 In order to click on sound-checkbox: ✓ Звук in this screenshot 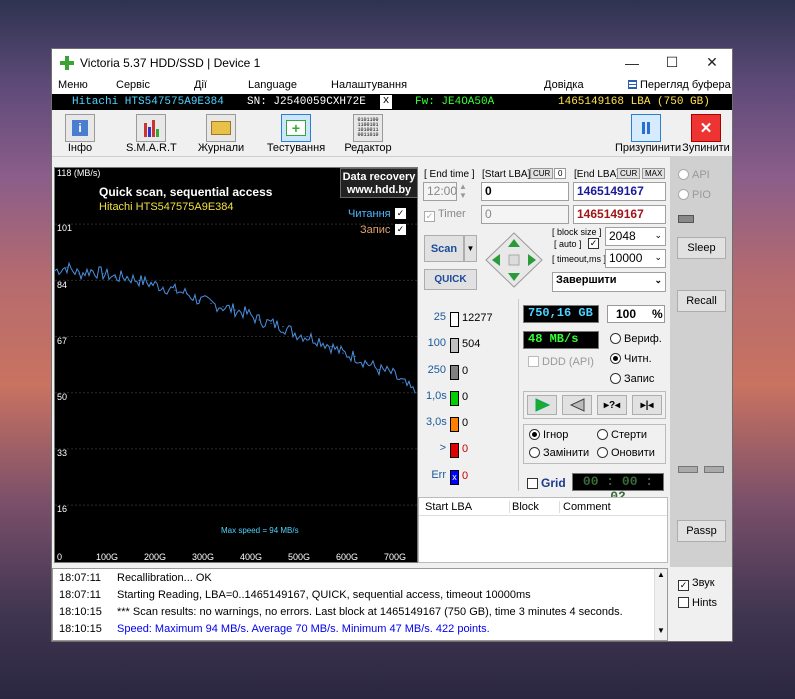, I will do `click(696, 584)`.